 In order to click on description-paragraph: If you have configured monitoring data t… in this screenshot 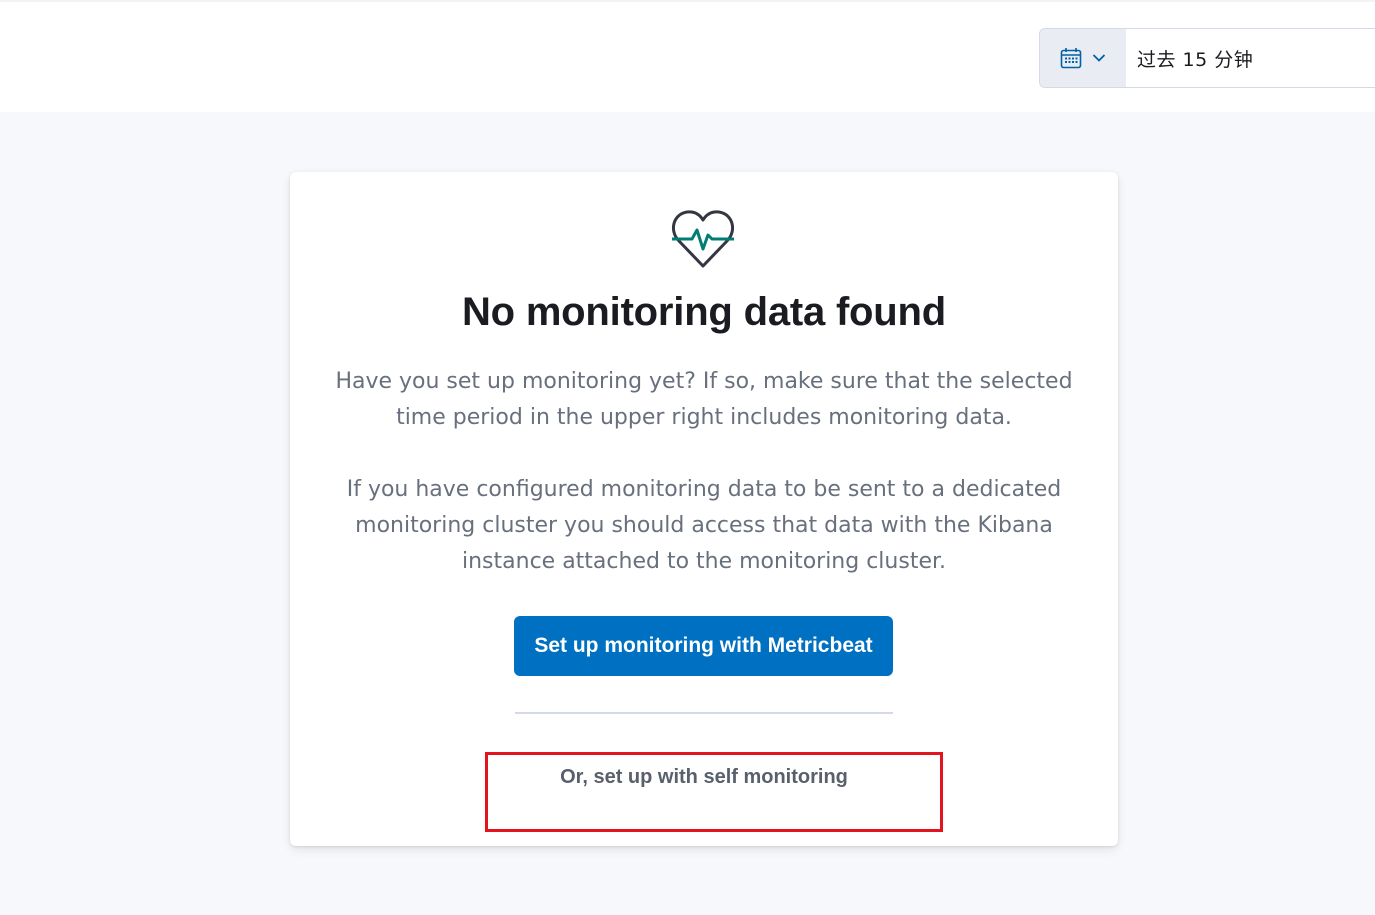, I will do `click(704, 525)`.